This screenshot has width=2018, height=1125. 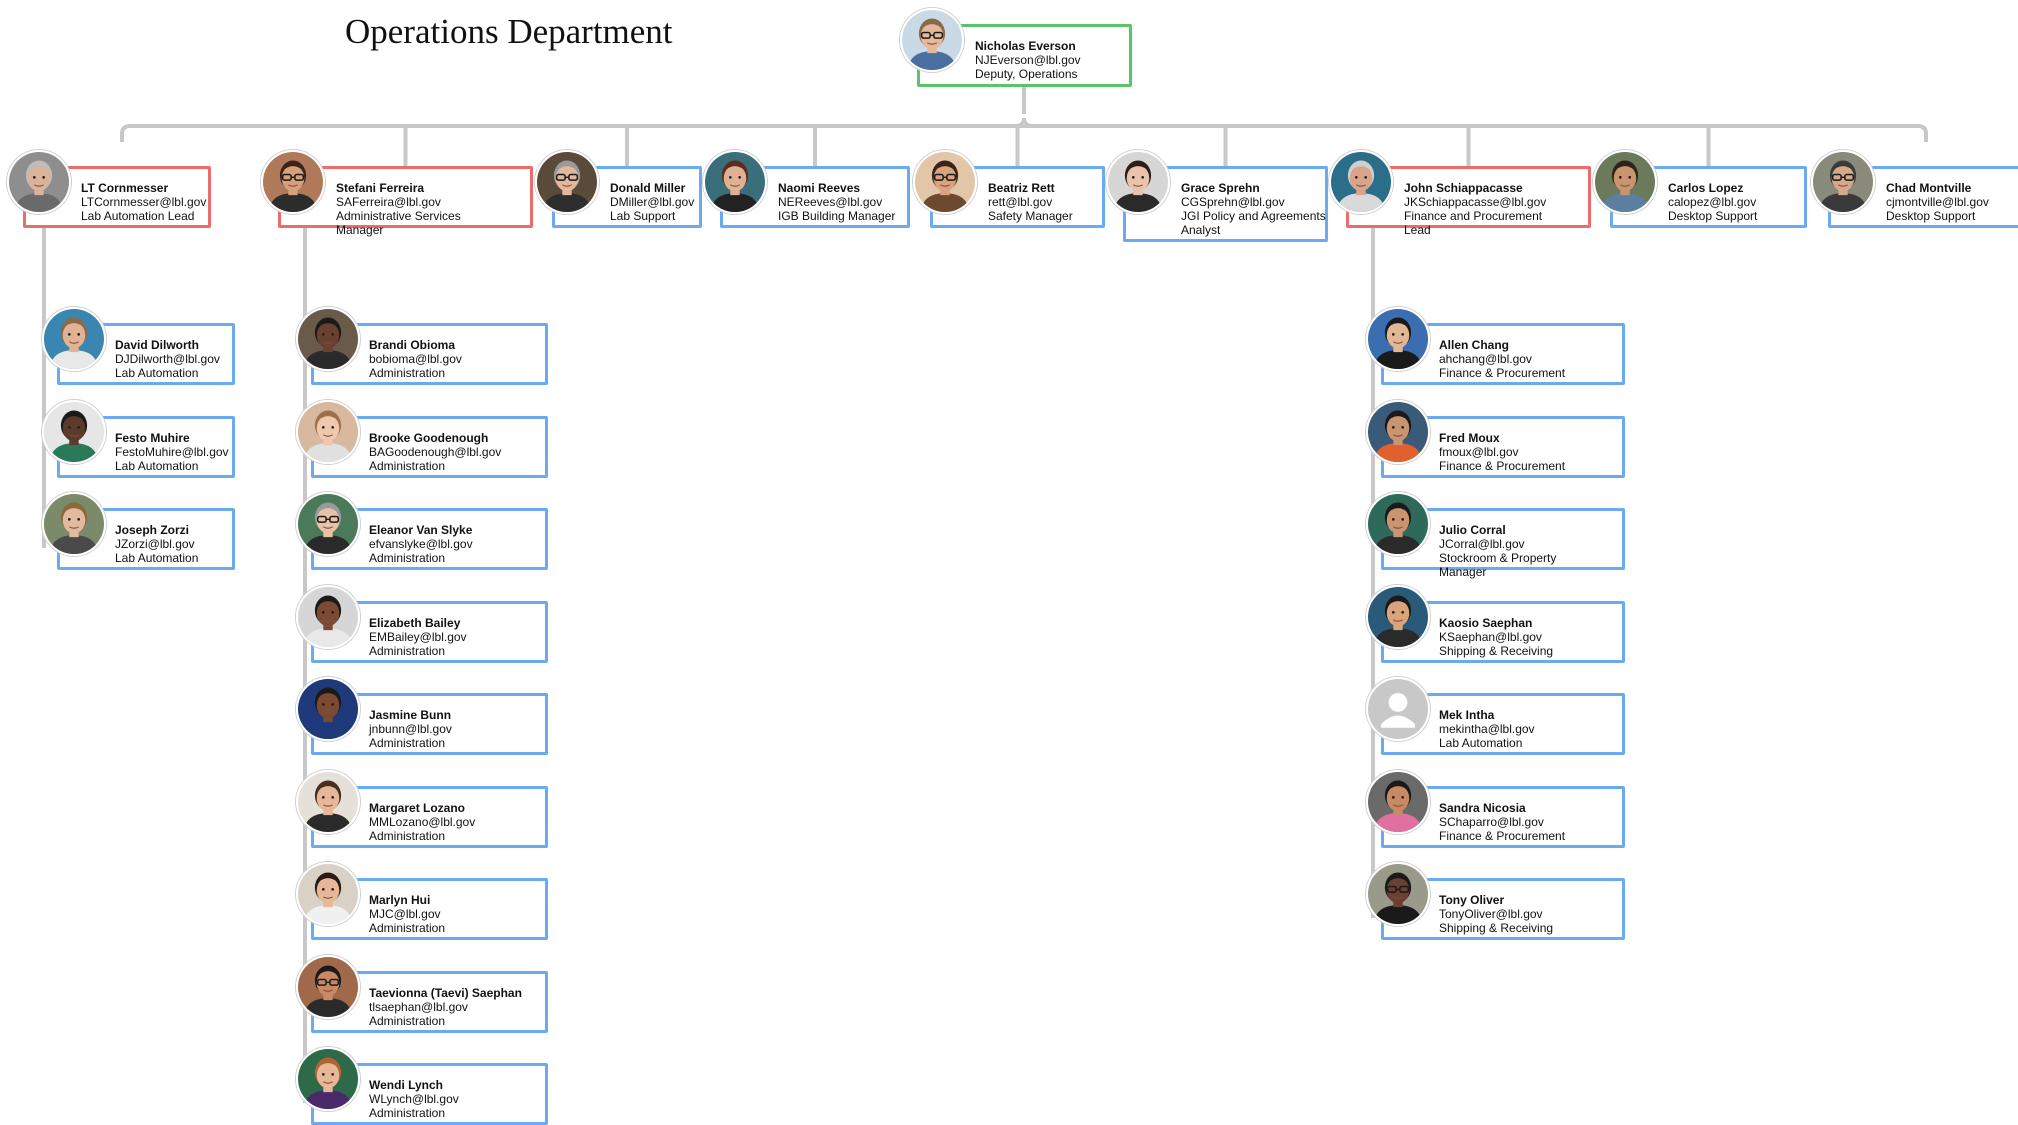 I want to click on person-name: Jasmine Bunn, so click(x=410, y=715).